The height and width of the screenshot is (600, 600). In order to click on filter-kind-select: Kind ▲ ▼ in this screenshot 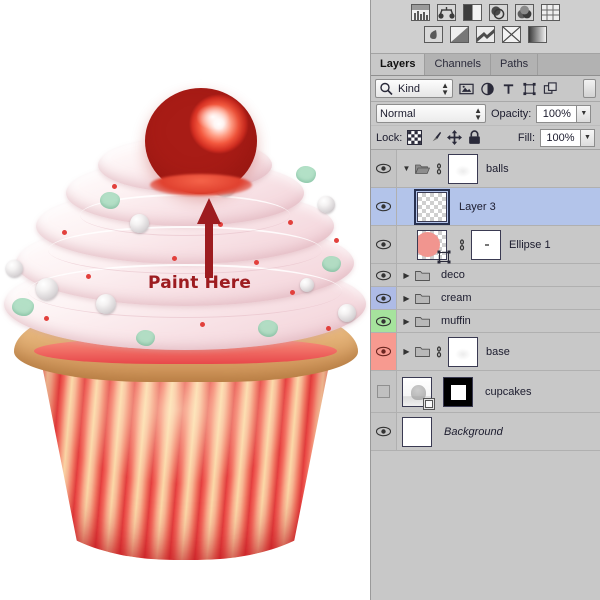, I will do `click(414, 88)`.